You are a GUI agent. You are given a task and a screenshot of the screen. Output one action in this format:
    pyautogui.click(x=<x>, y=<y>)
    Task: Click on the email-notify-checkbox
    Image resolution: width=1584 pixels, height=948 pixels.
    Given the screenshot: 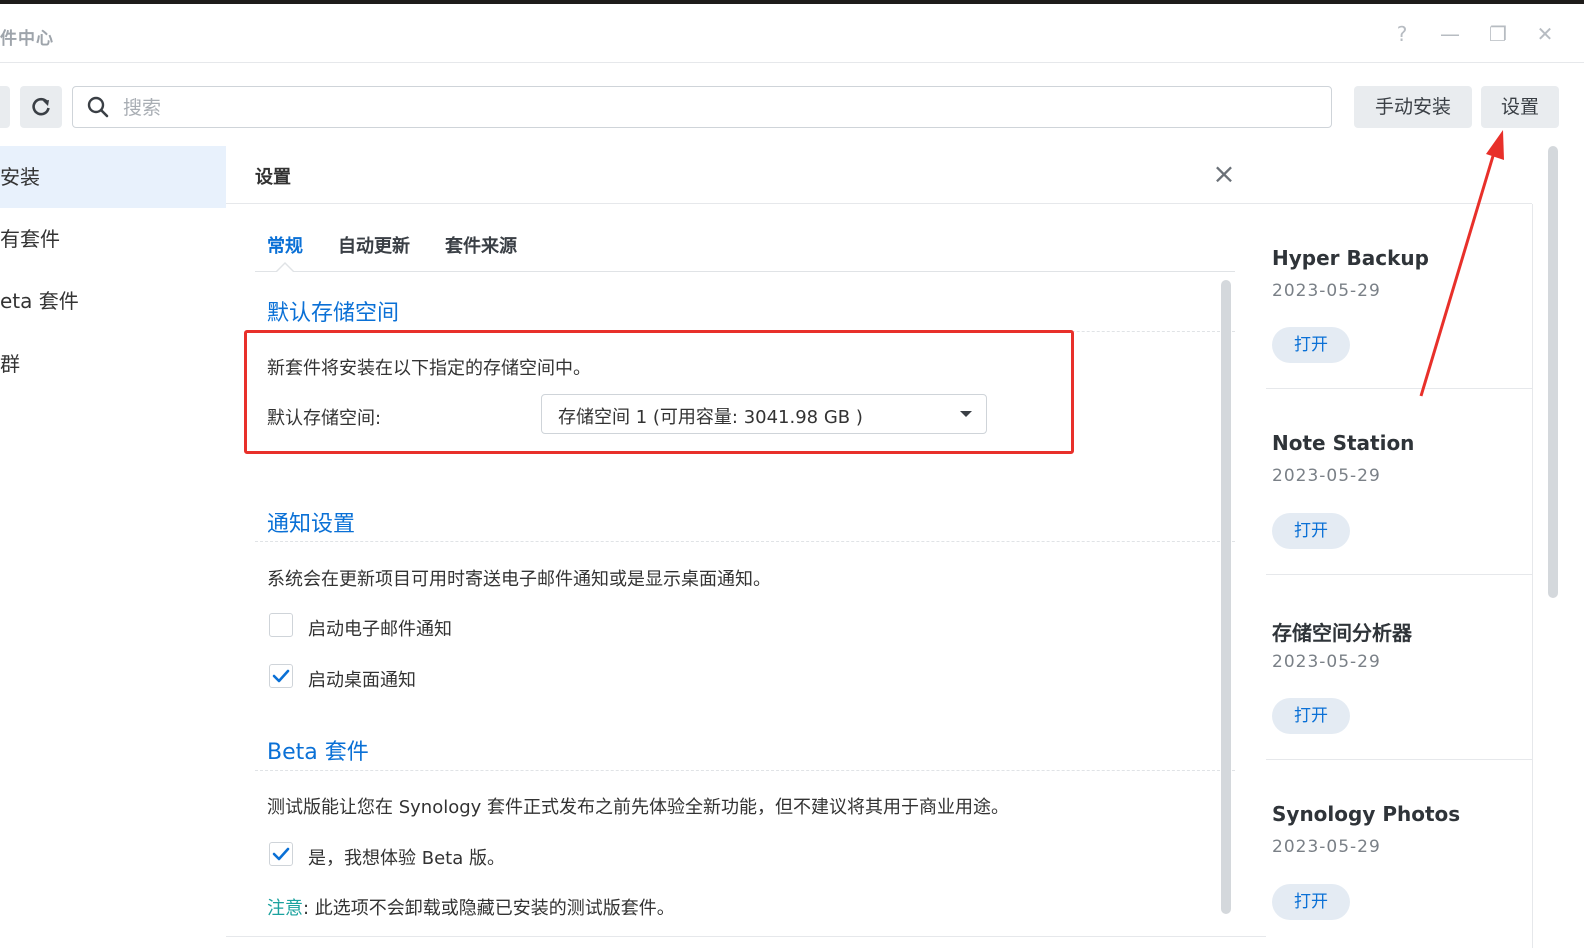 What is the action you would take?
    pyautogui.click(x=281, y=625)
    